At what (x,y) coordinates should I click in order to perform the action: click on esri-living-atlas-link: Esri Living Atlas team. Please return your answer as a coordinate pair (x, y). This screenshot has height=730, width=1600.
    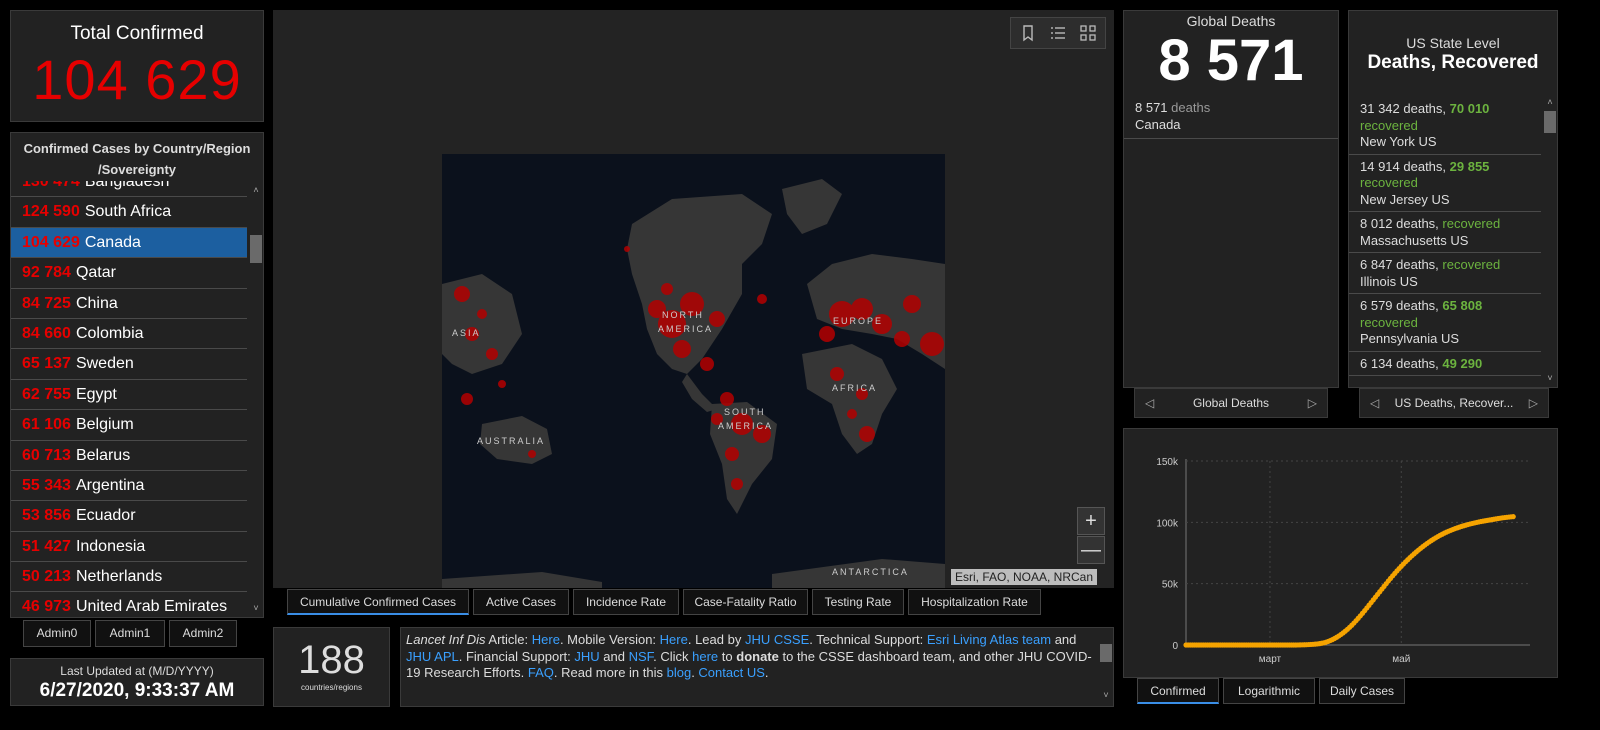
    Looking at the image, I should click on (989, 639).